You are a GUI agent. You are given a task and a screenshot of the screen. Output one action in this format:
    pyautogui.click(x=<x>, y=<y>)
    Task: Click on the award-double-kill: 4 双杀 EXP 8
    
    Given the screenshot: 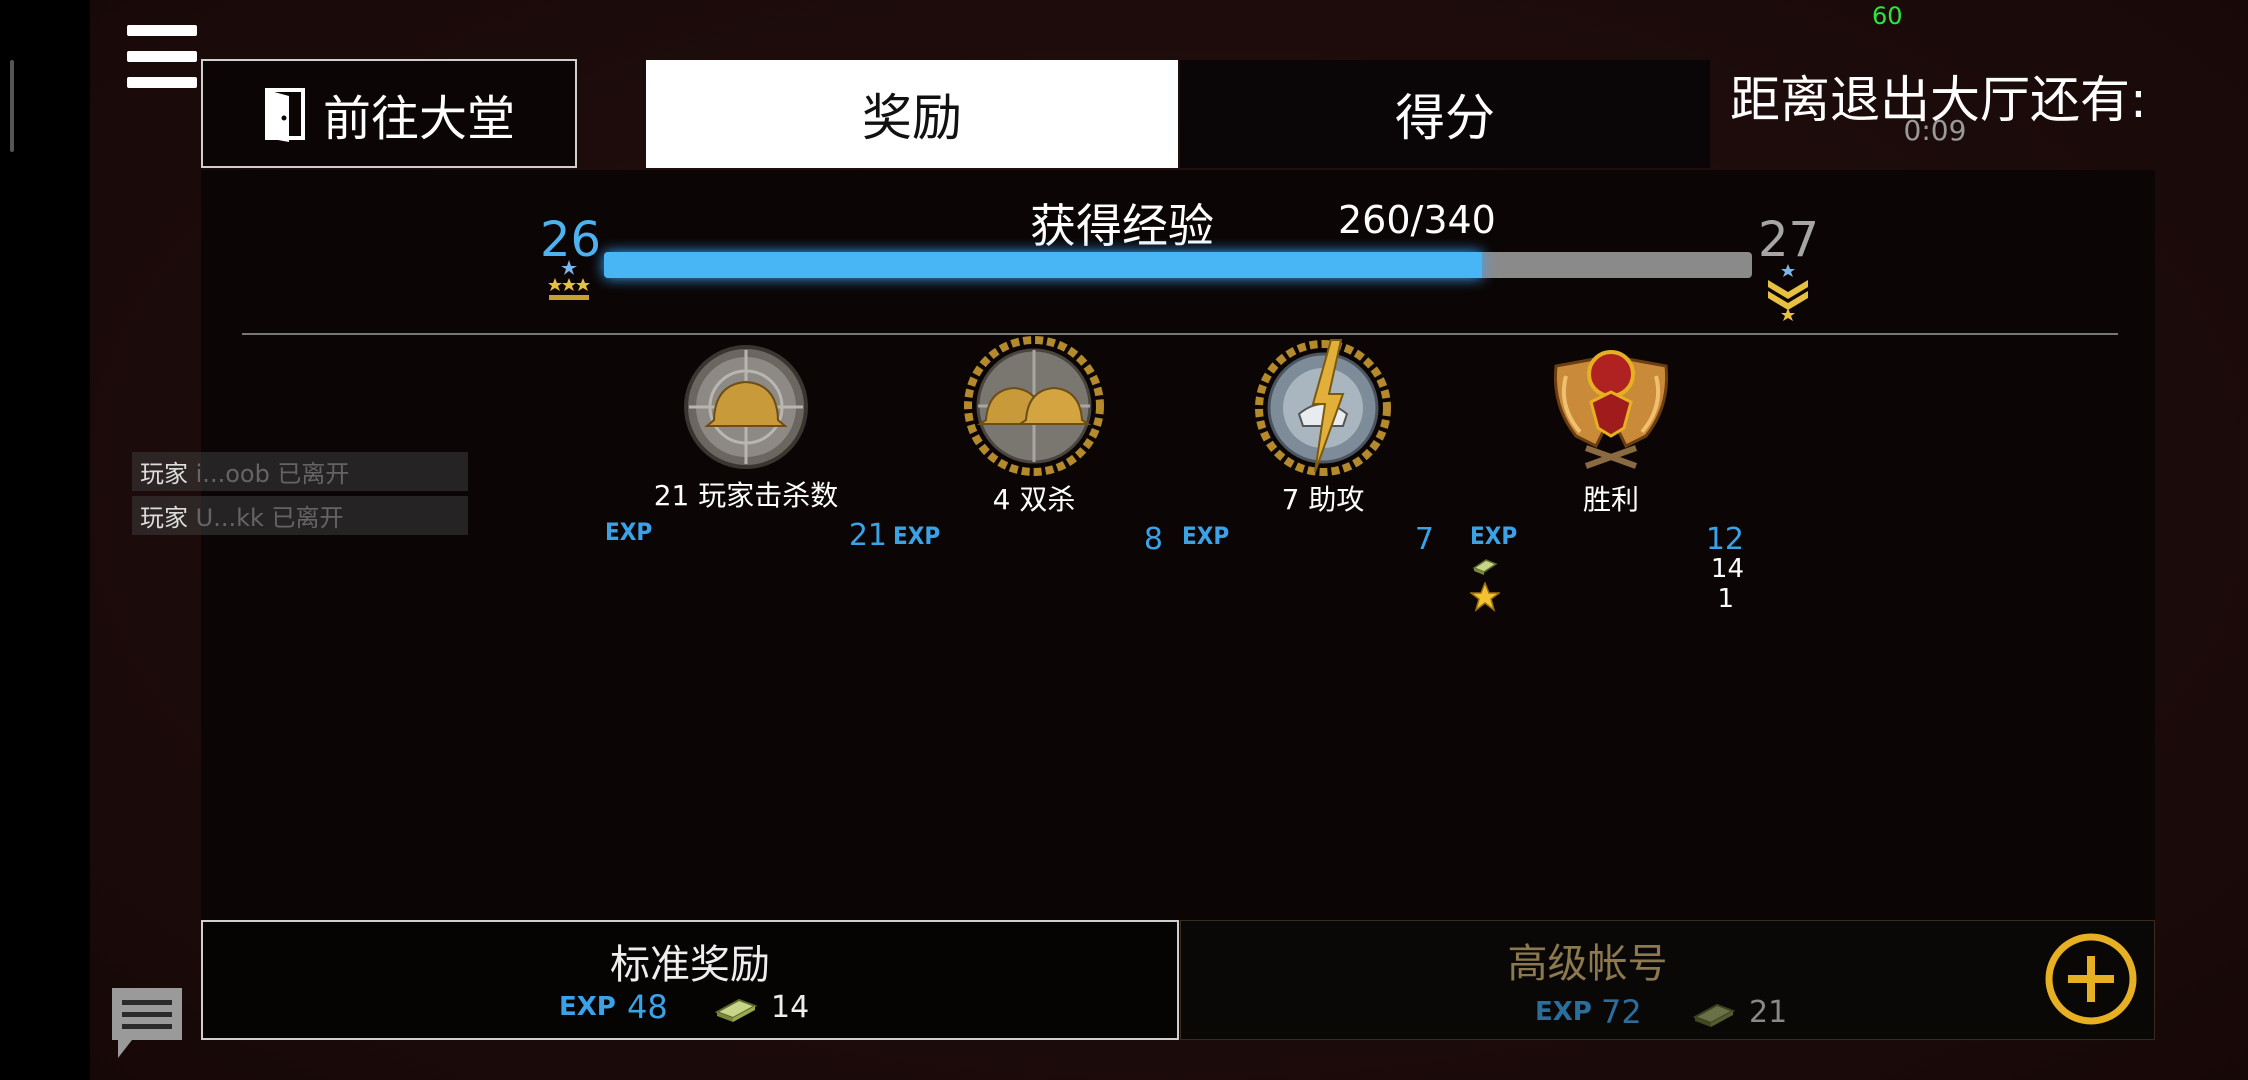 What is the action you would take?
    pyautogui.click(x=1034, y=446)
    